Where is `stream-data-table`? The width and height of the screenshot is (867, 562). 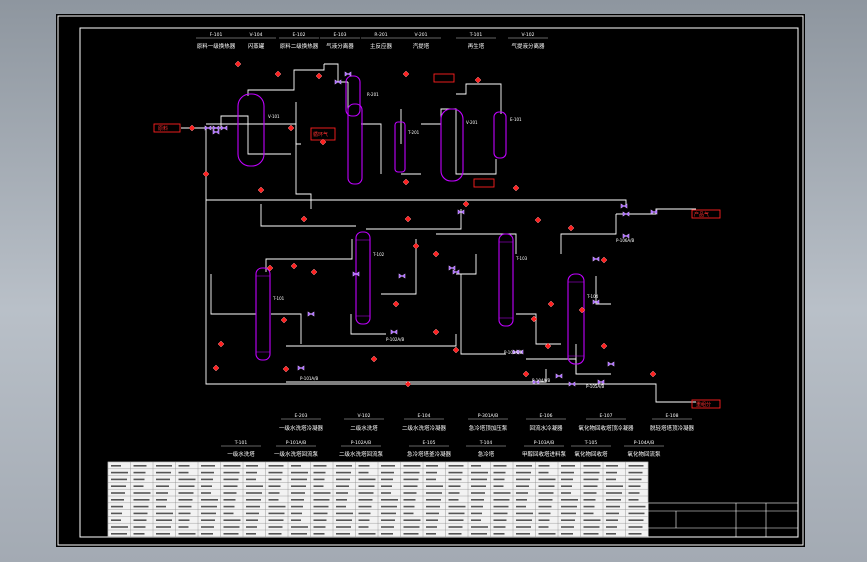
stream-data-table is located at coordinates (378, 499).